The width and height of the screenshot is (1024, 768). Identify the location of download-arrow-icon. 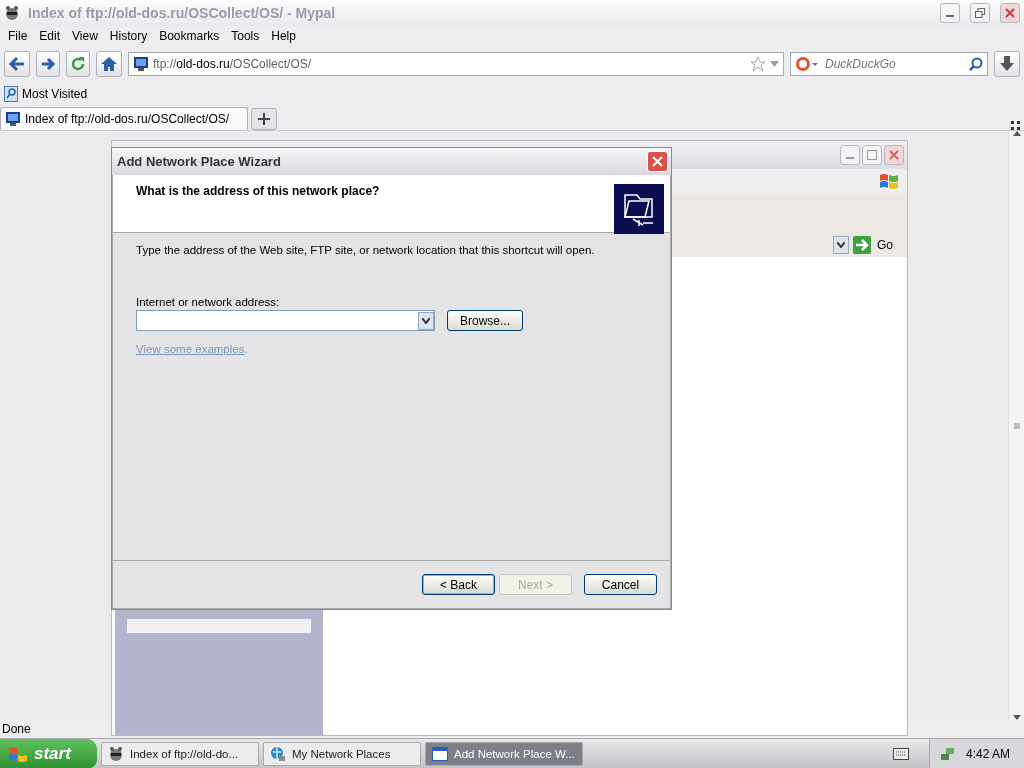
(1007, 64).